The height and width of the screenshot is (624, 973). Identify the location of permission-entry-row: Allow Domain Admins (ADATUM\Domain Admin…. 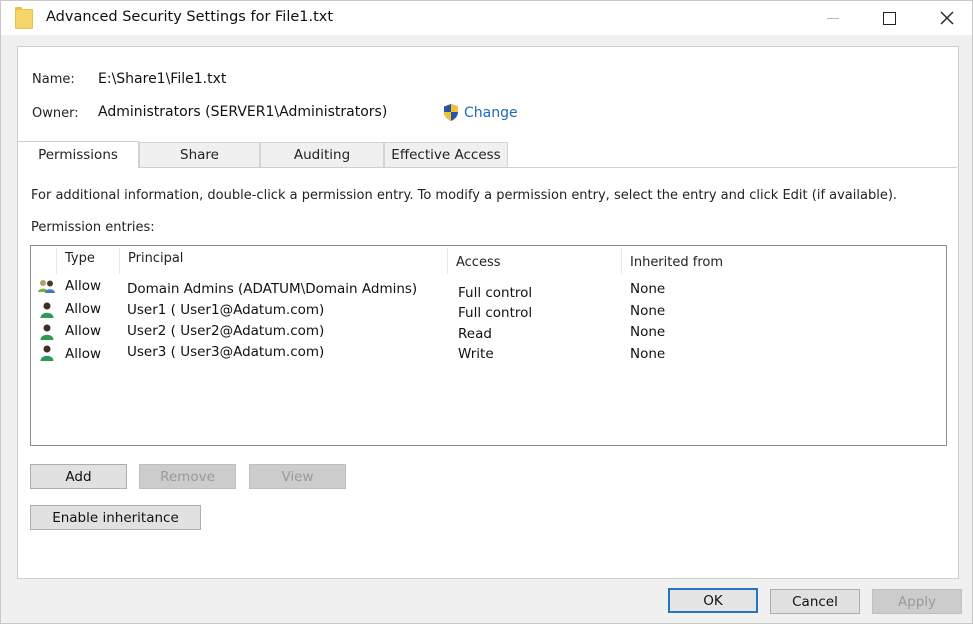
(488, 289).